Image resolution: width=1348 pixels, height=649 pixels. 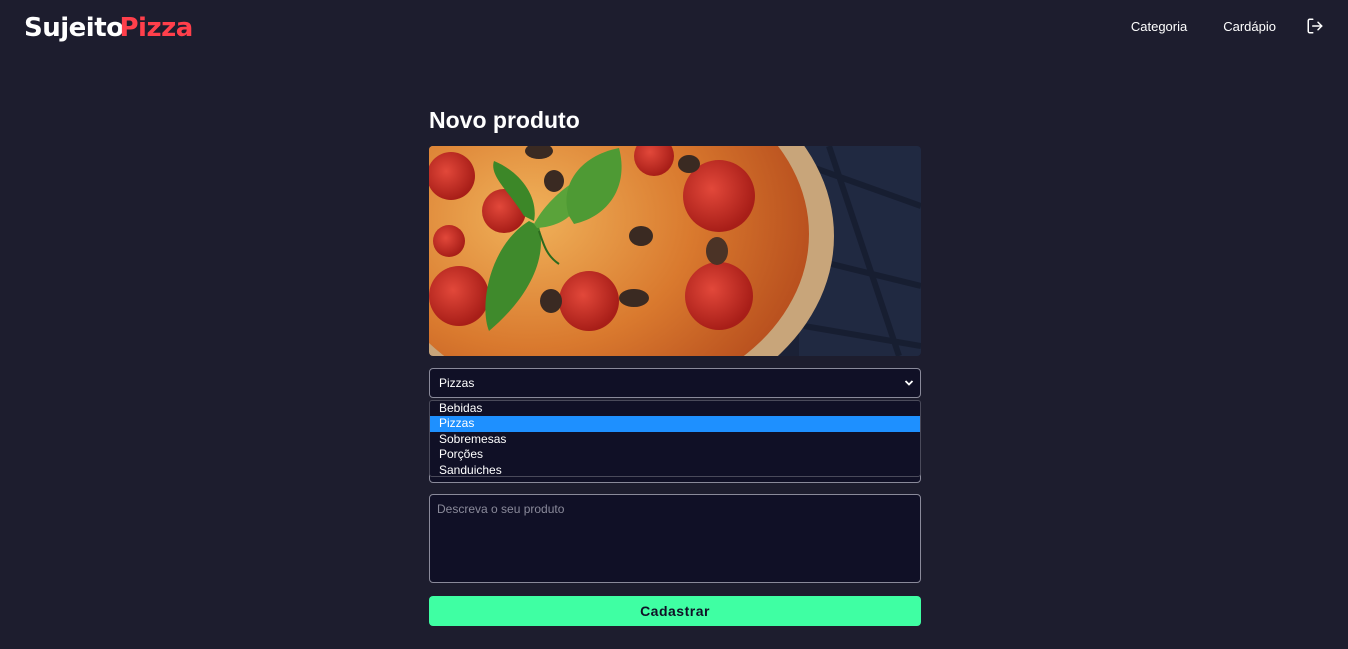 I want to click on page-title: Novo produto, so click(x=504, y=120).